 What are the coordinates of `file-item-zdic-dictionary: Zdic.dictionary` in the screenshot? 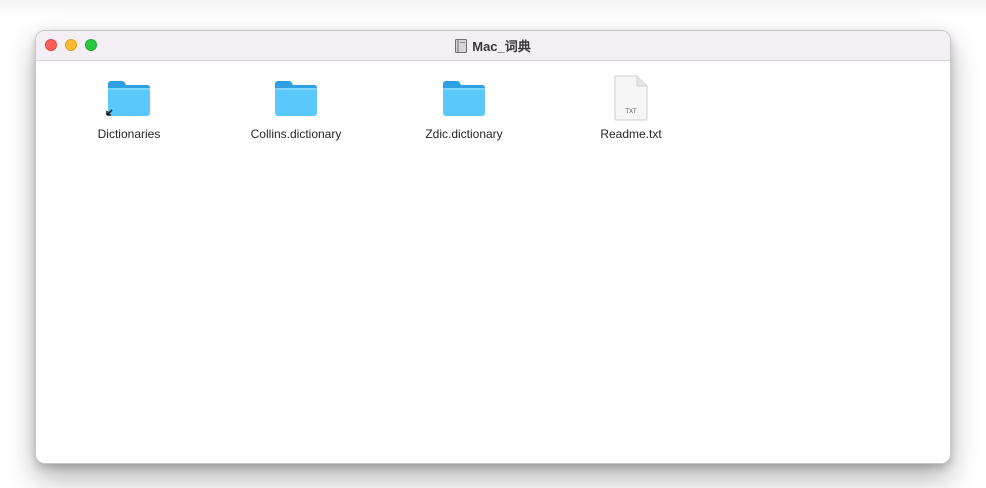 It's located at (464, 108).